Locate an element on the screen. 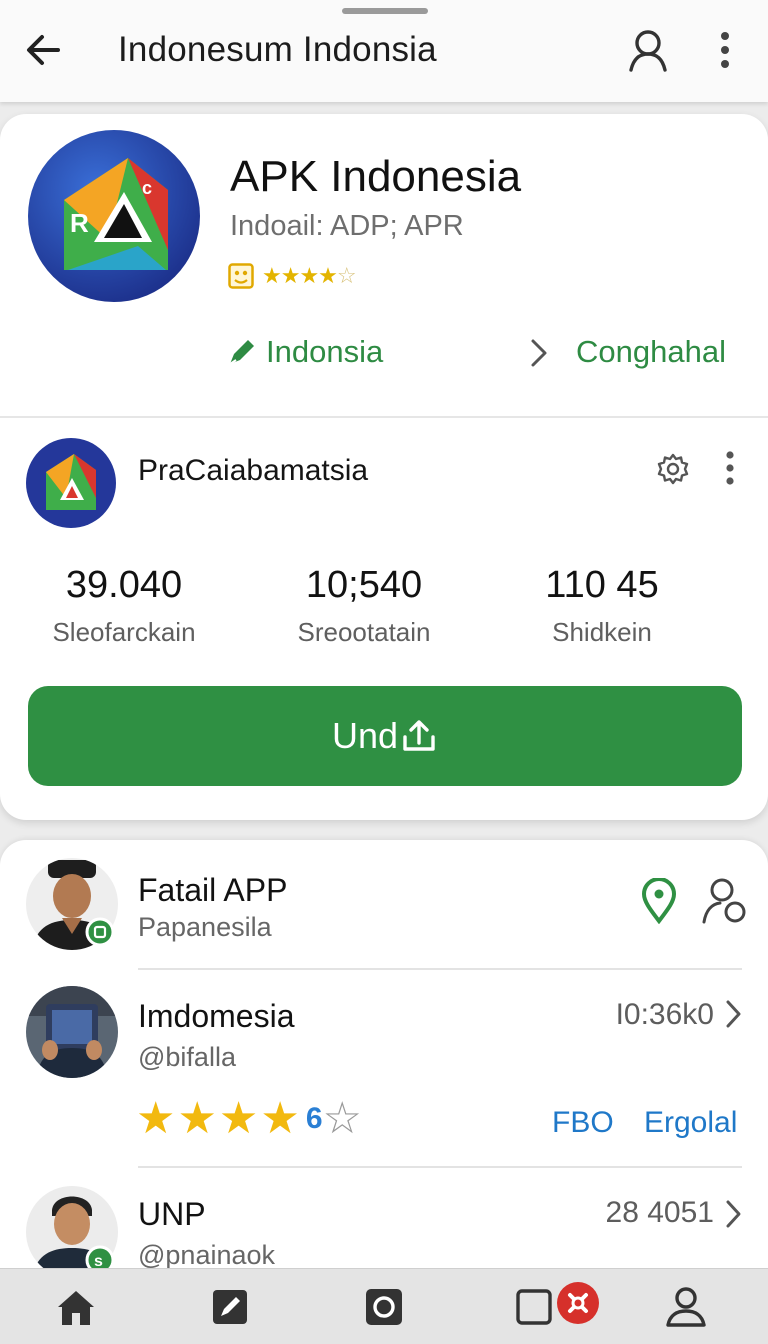  rating-glyph: 6 is located at coordinates (314, 1118).